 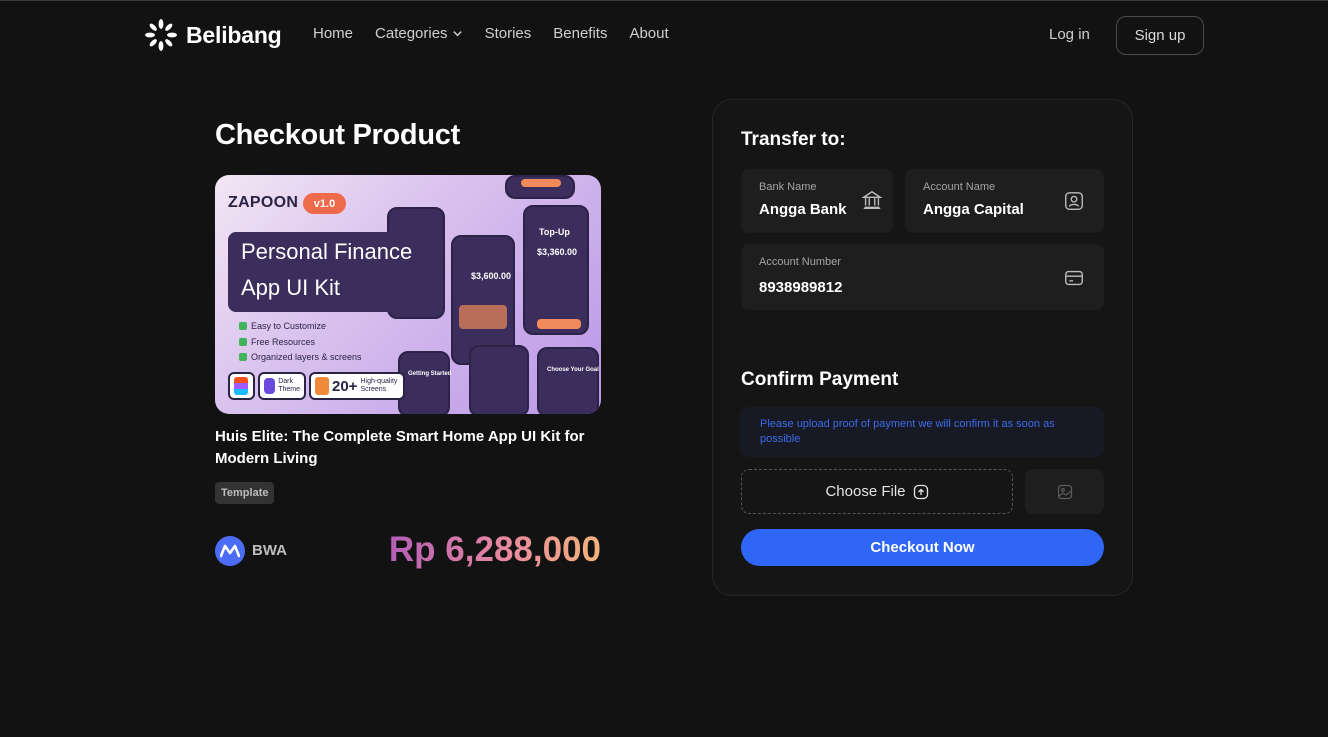 I want to click on bwa-mark, so click(x=230, y=551).